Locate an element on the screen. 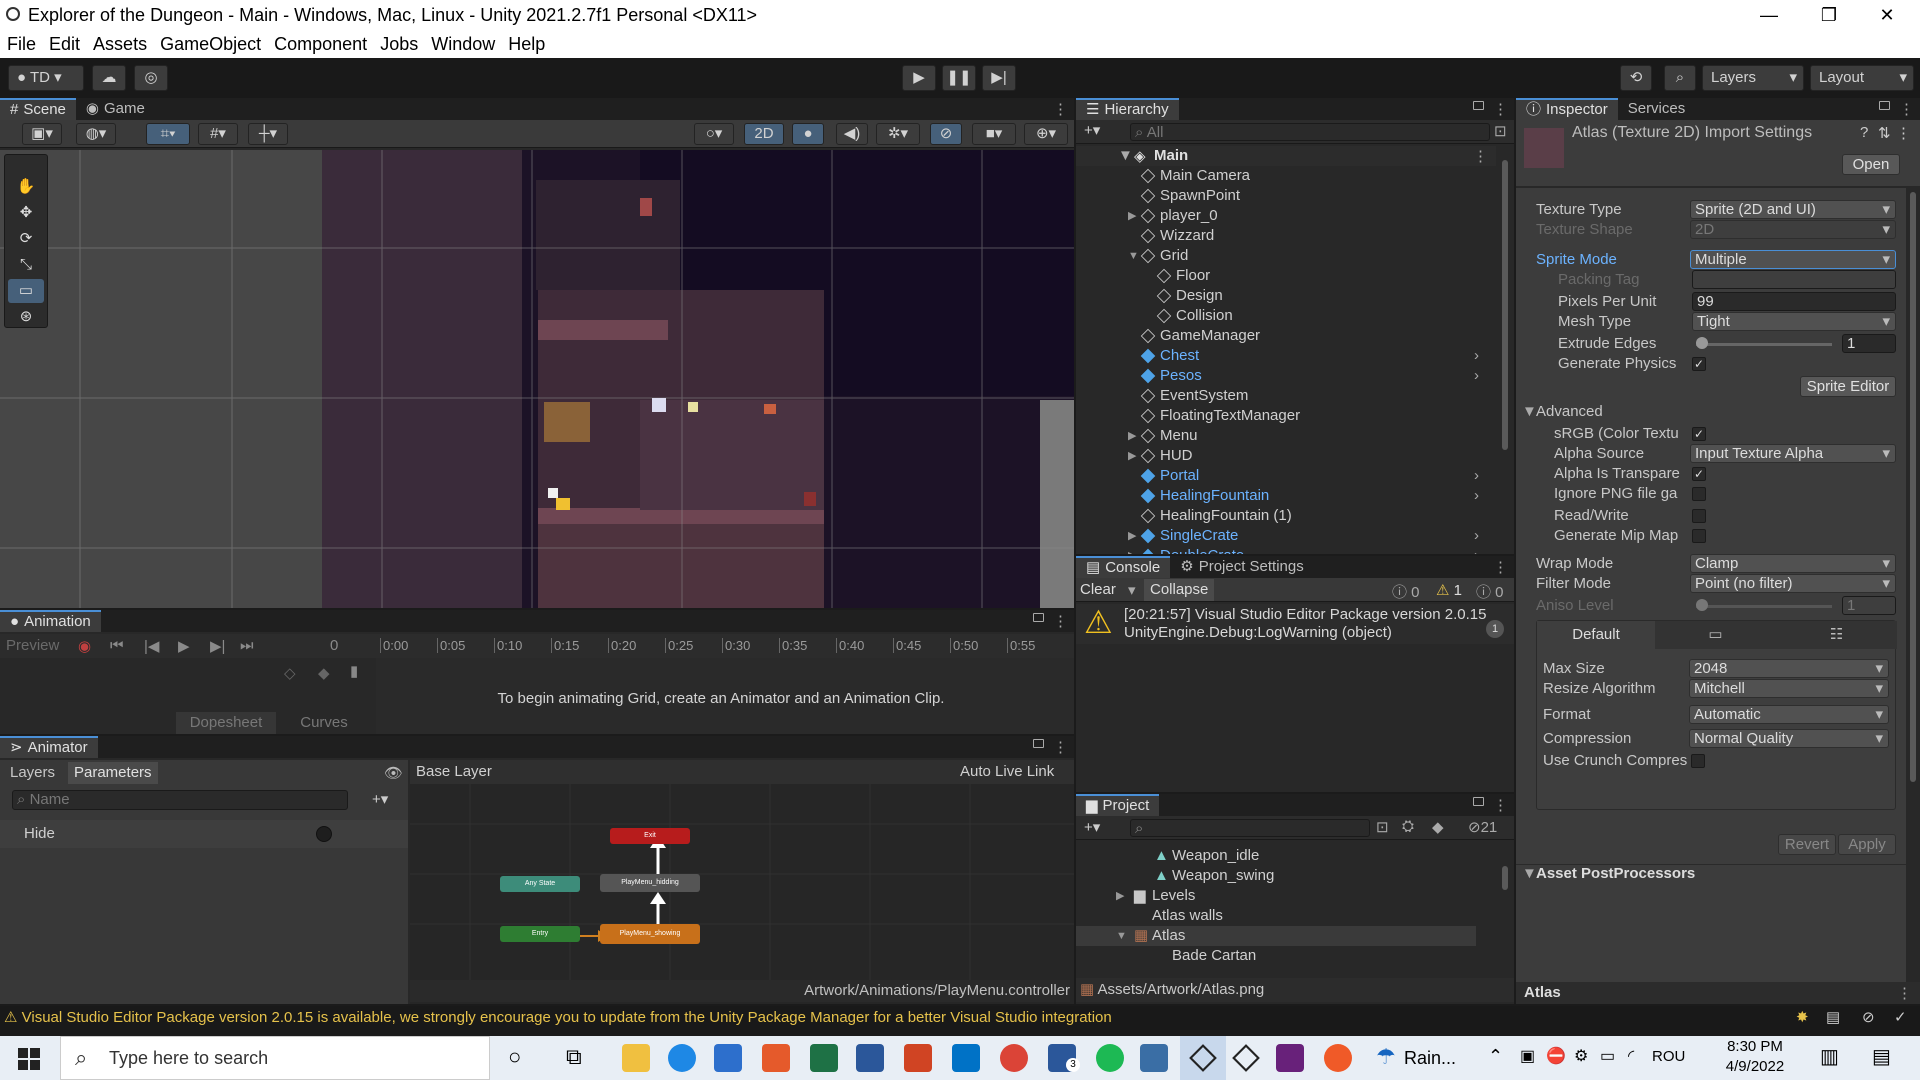 The width and height of the screenshot is (1920, 1080). tray-icon-2: ⛔ is located at coordinates (1556, 1056).